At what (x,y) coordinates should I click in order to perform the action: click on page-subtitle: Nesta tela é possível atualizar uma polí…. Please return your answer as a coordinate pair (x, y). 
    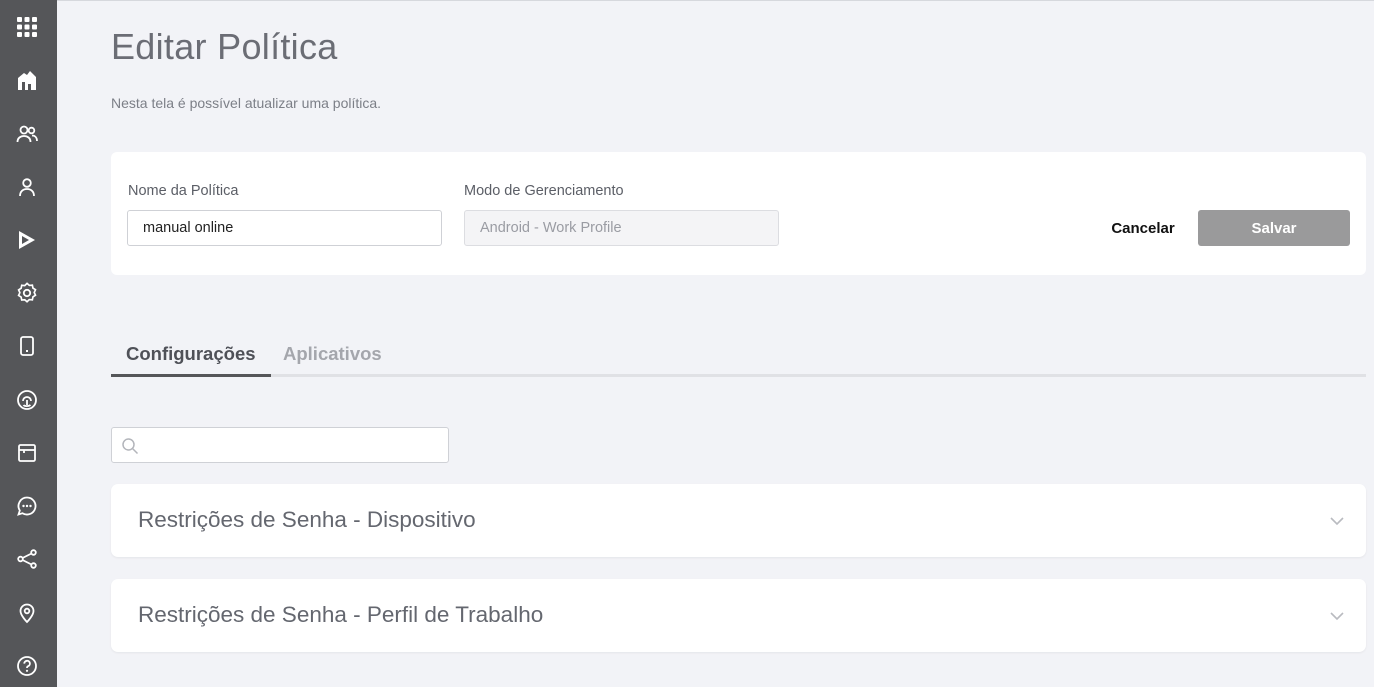
    Looking at the image, I should click on (246, 103).